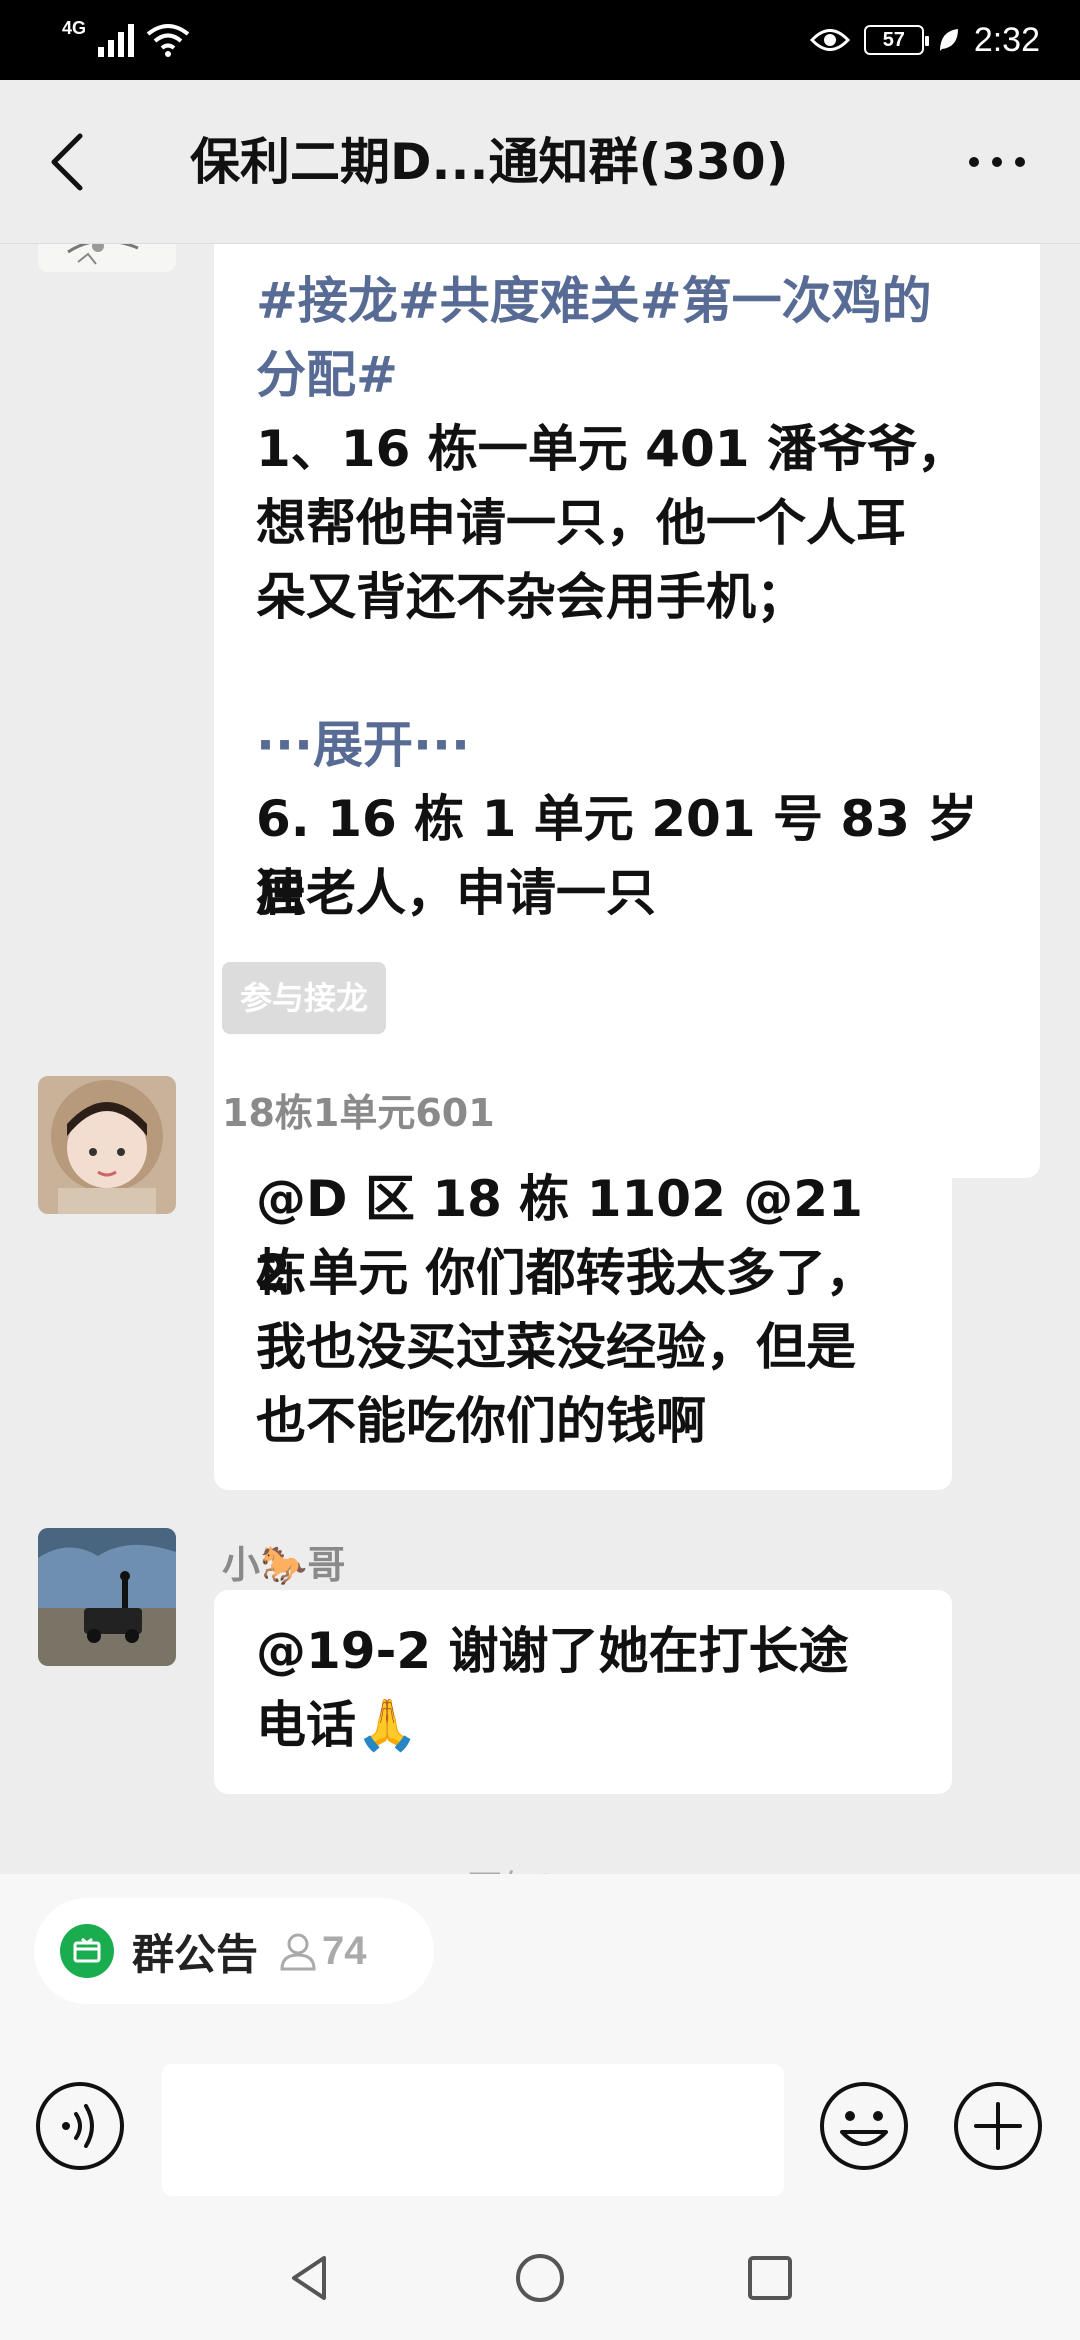 Image resolution: width=1080 pixels, height=2340 pixels. I want to click on nav-back-button, so click(310, 2278).